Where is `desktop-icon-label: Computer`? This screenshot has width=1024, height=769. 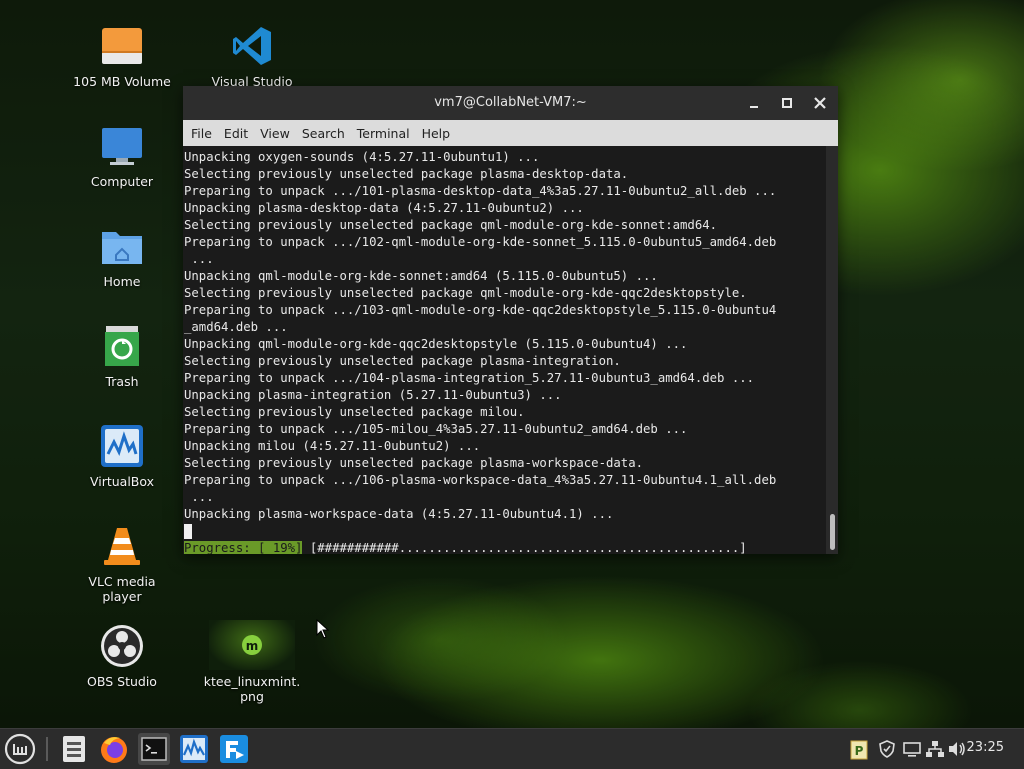
desktop-icon-label: Computer is located at coordinates (122, 181).